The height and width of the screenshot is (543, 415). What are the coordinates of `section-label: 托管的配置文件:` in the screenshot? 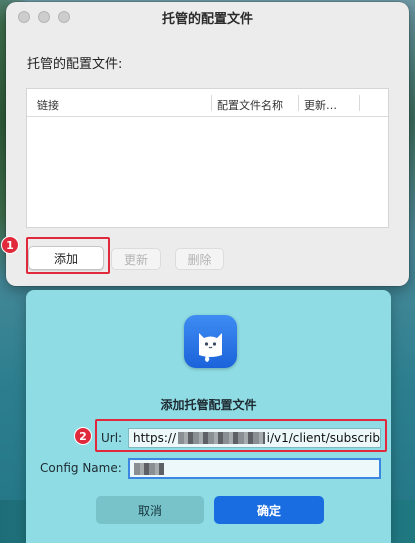 It's located at (75, 64).